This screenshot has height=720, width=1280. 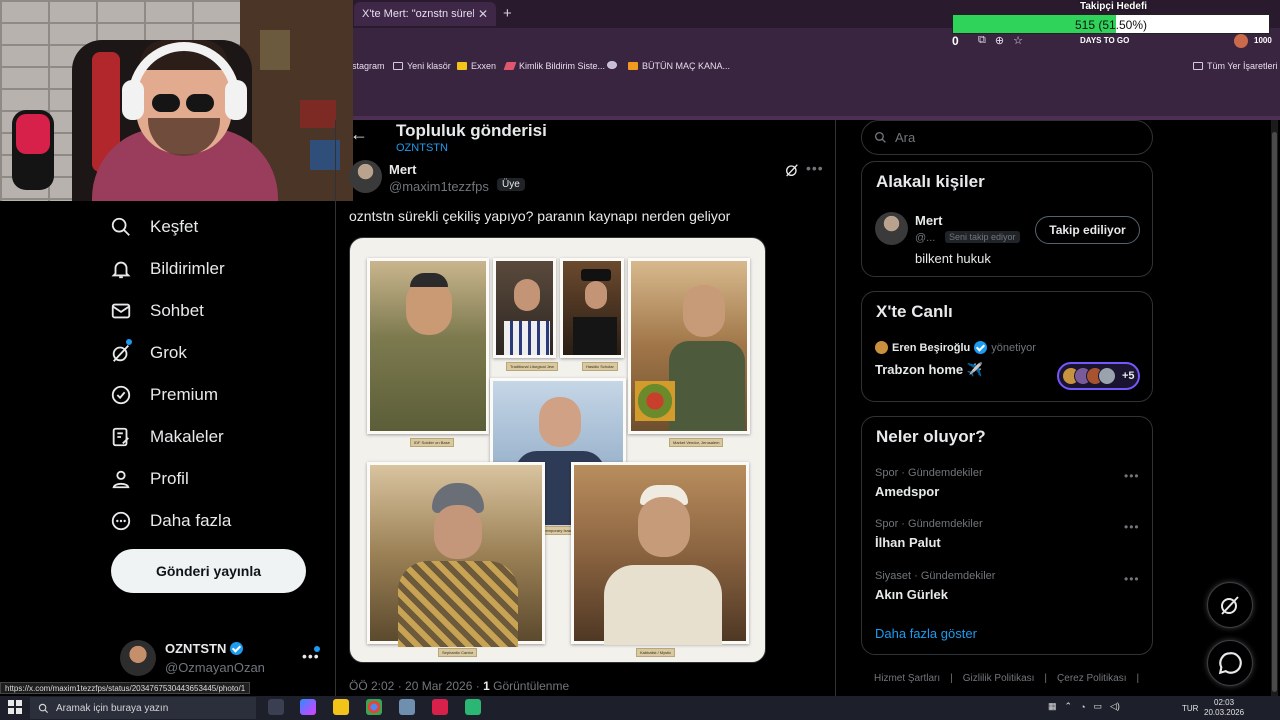 I want to click on footer-link: Çerez Politikası, so click(x=1091, y=678).